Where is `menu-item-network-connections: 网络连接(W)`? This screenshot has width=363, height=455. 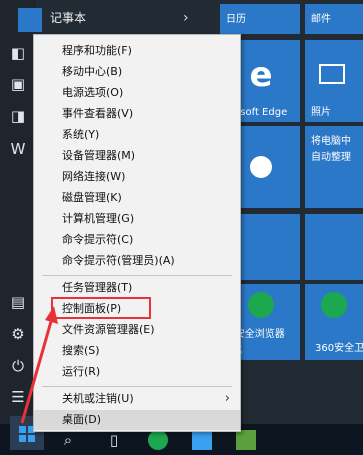
menu-item-network-connections: 网络连接(W) is located at coordinates (137, 177).